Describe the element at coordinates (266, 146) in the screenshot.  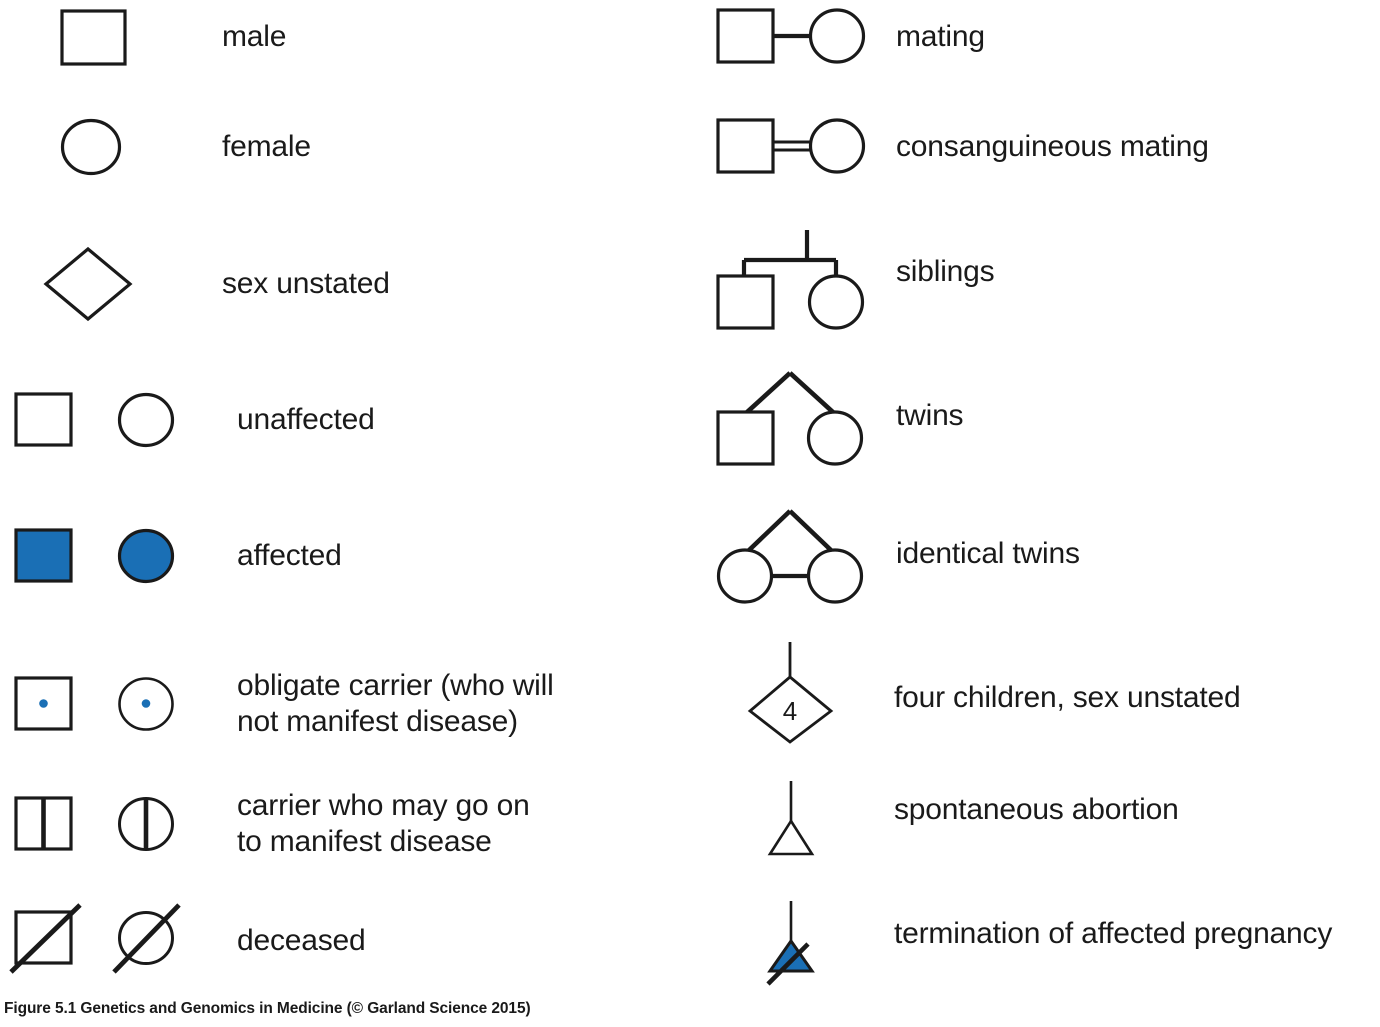
I see `legend-label: female` at that location.